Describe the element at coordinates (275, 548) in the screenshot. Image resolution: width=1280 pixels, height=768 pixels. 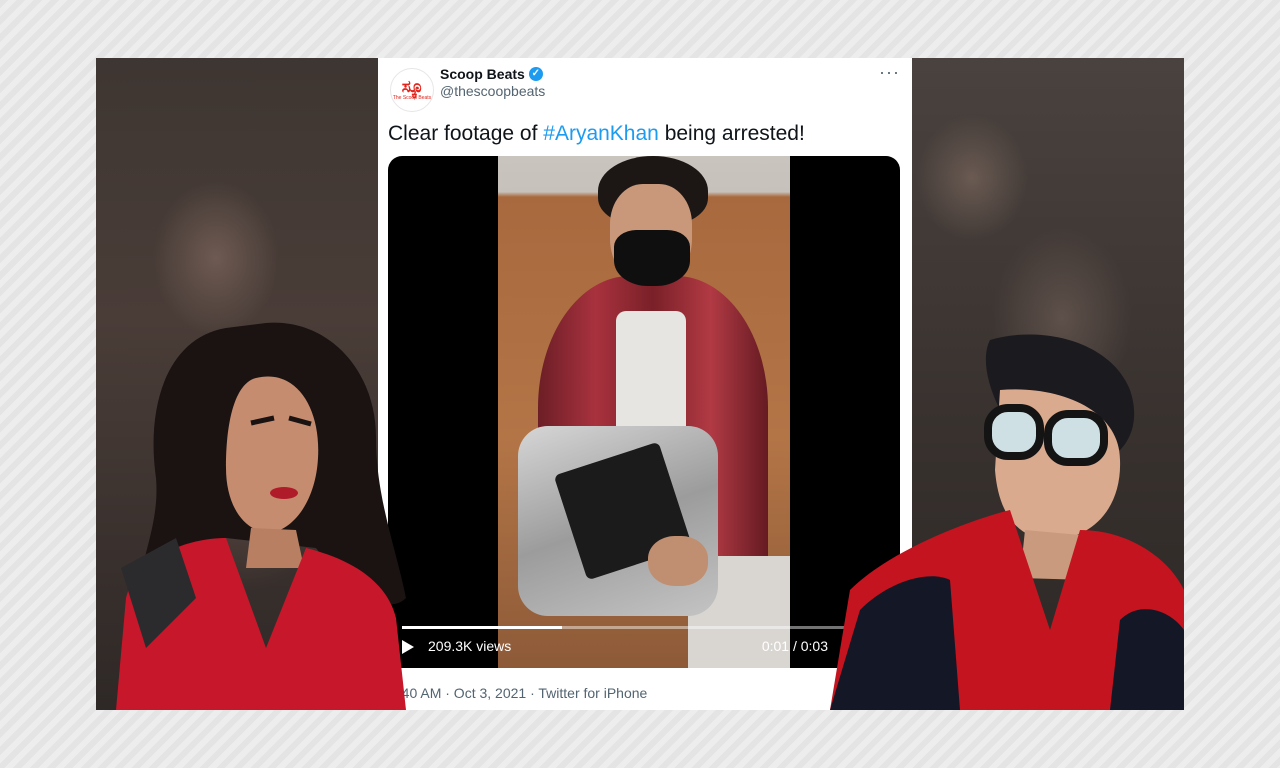
I see `woman-neck` at that location.